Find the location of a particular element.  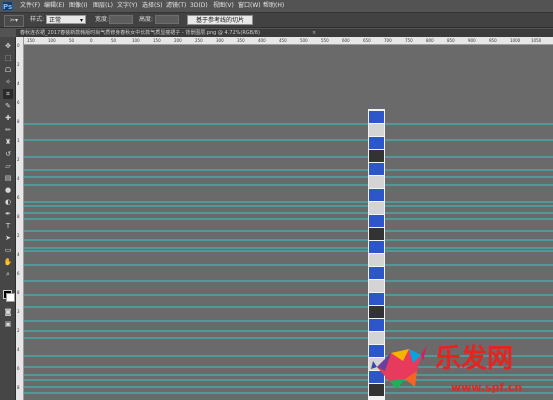

photoshop-logo: Ps is located at coordinates (7, 6).